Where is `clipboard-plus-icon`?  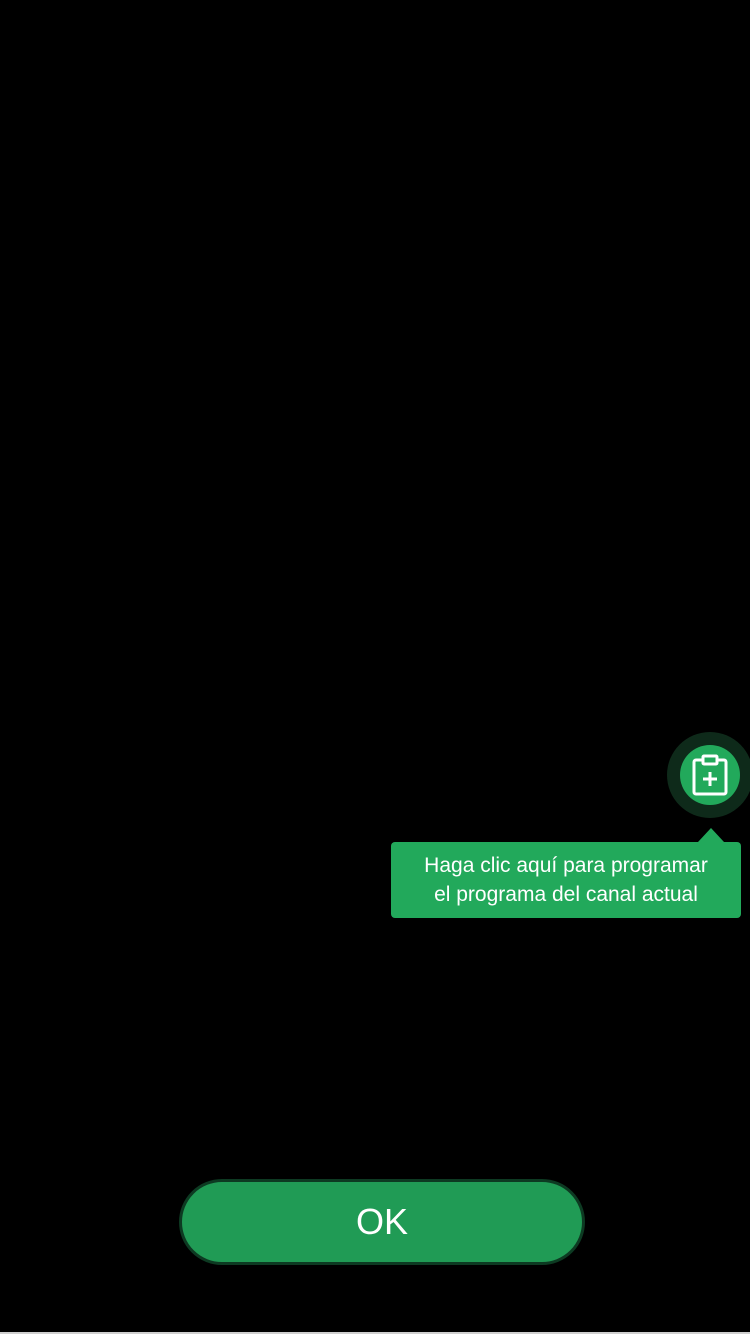 clipboard-plus-icon is located at coordinates (710, 775).